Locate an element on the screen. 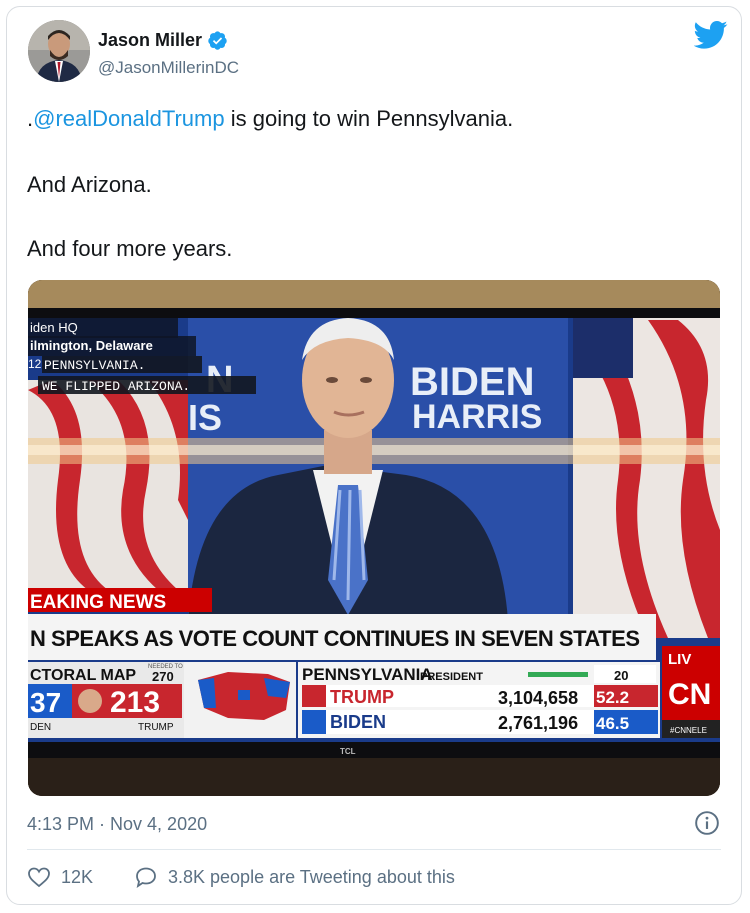 The height and width of the screenshot is (913, 750). tv-brand-logo: TCL is located at coordinates (348, 751).